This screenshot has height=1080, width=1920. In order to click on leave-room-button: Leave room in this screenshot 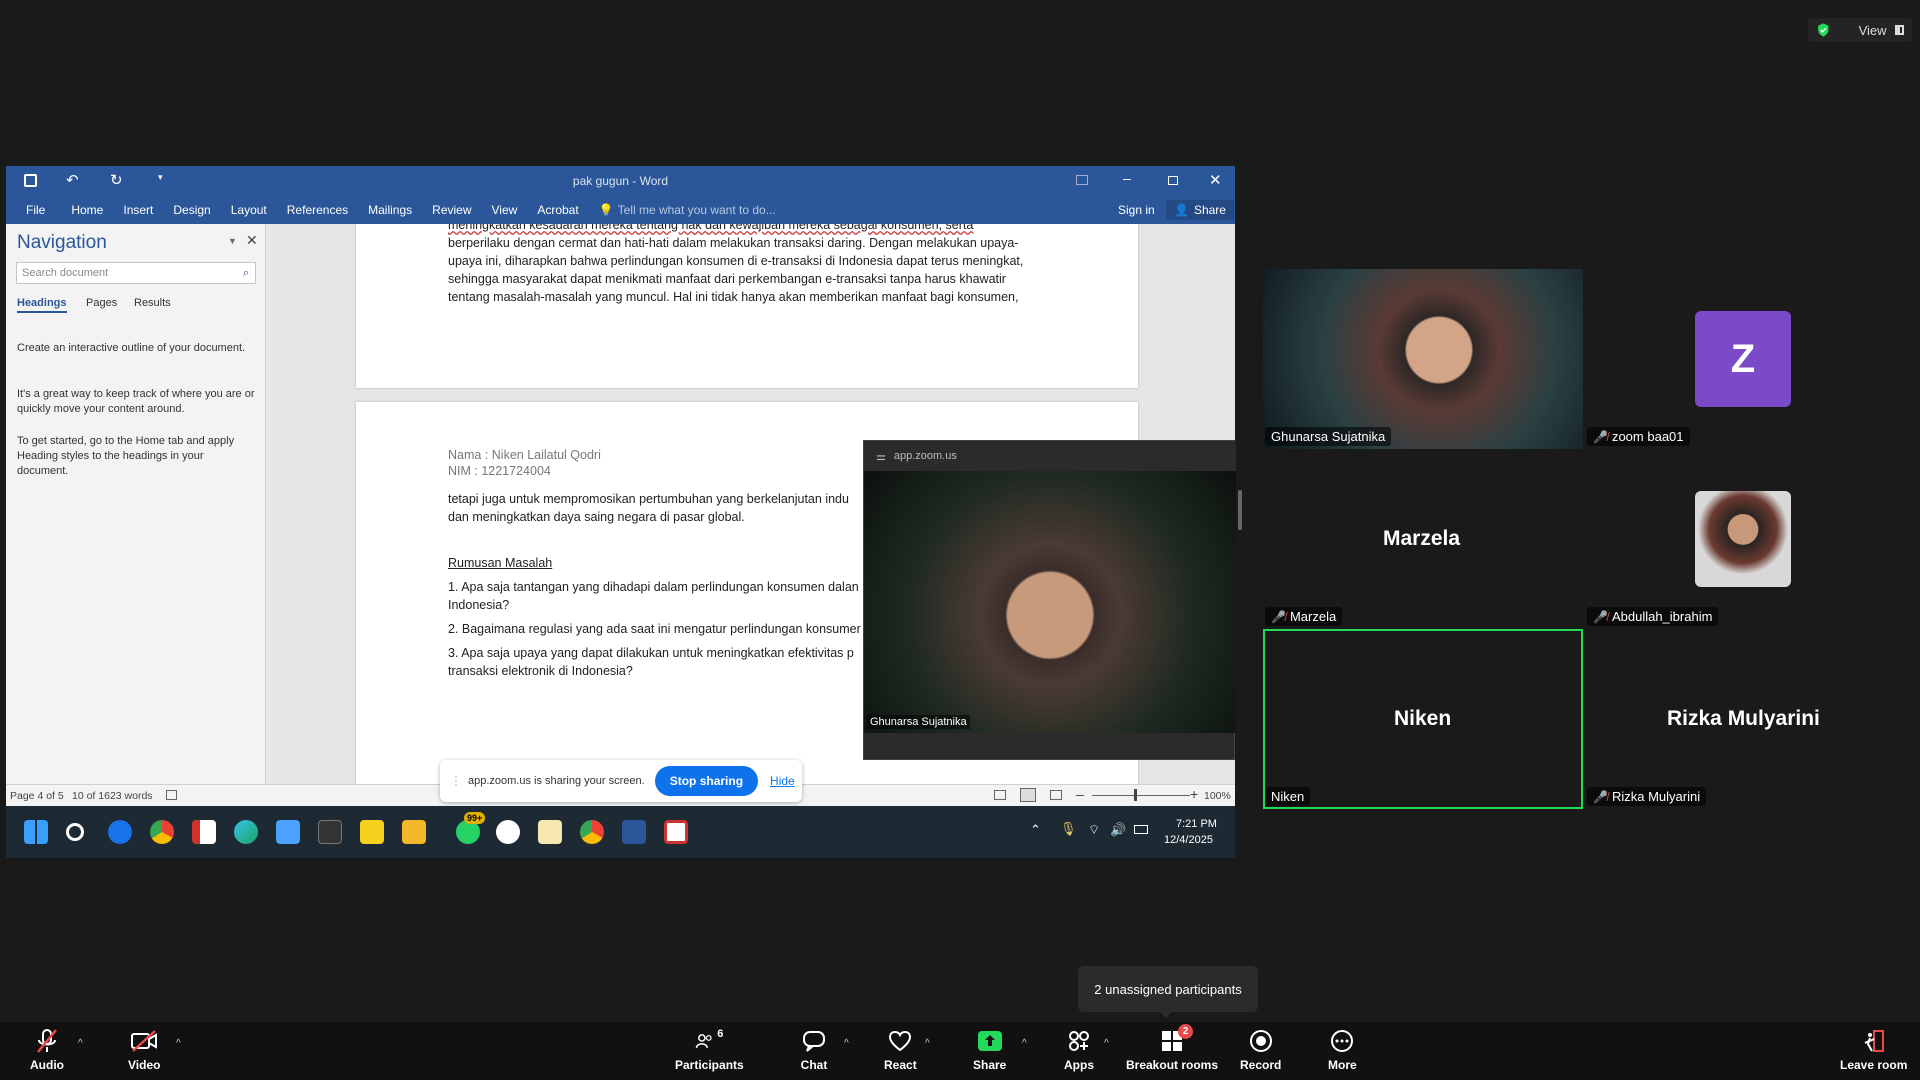, I will do `click(1873, 1050)`.